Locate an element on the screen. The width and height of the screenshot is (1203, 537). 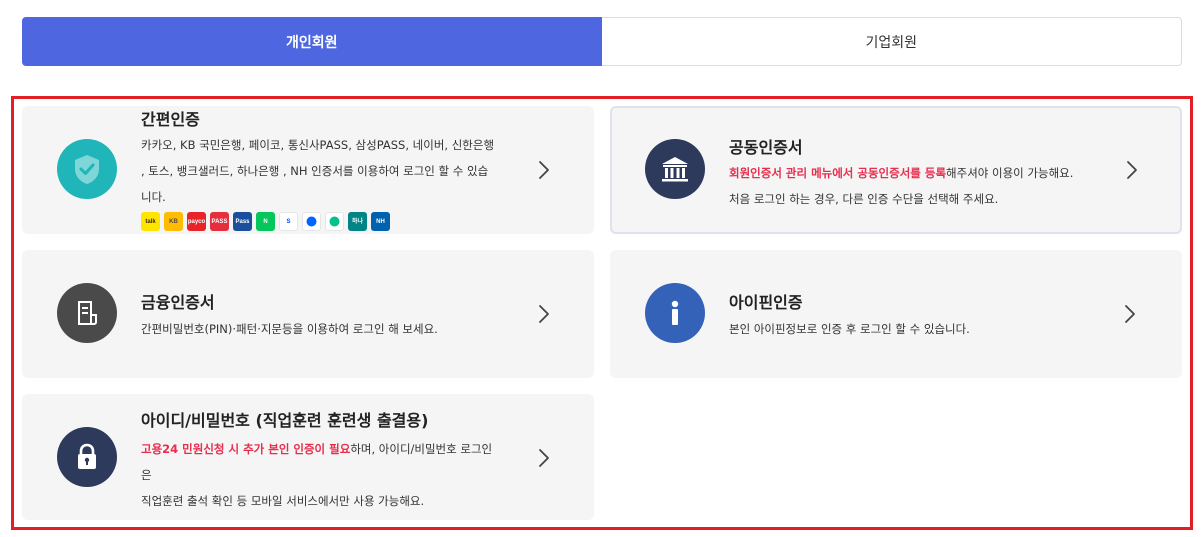
simple-auth-title: 간편인증 is located at coordinates (170, 119).